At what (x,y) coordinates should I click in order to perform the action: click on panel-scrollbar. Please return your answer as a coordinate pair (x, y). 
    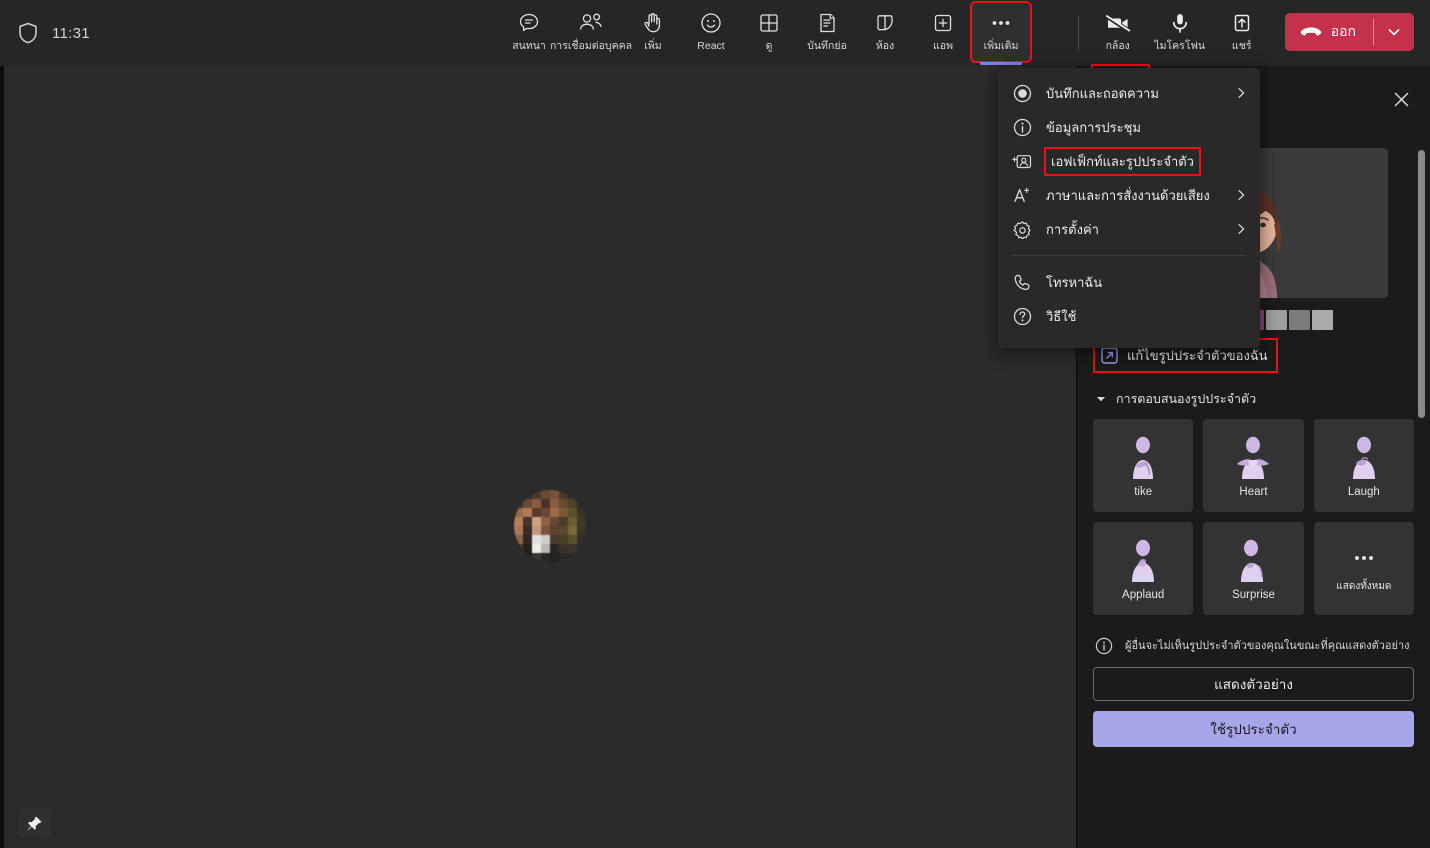
    Looking at the image, I should click on (1421, 284).